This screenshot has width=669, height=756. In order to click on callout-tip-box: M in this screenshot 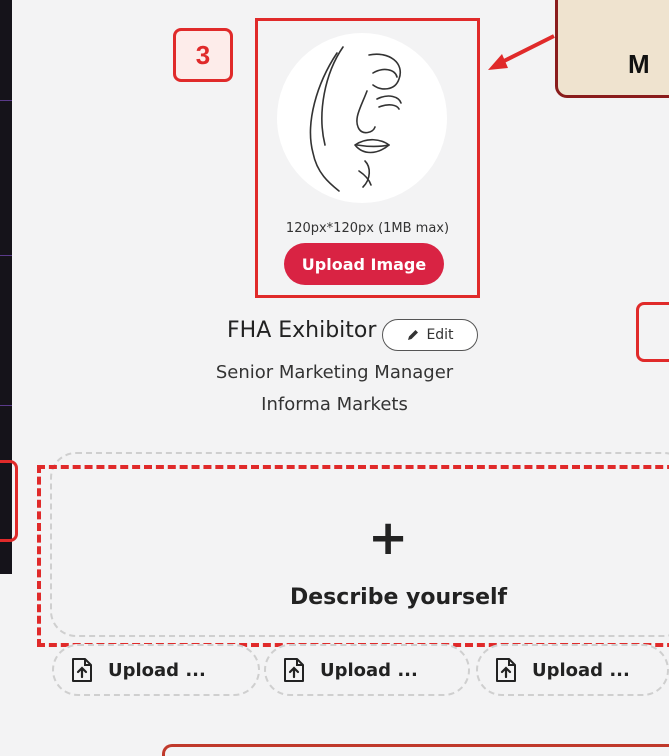, I will do `click(612, 49)`.